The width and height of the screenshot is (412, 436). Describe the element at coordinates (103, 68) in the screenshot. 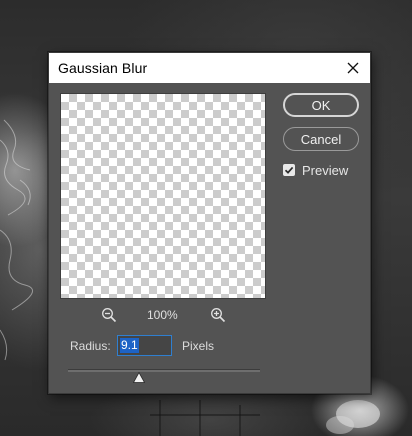

I see `dialog-title: Gaussian Blur` at that location.